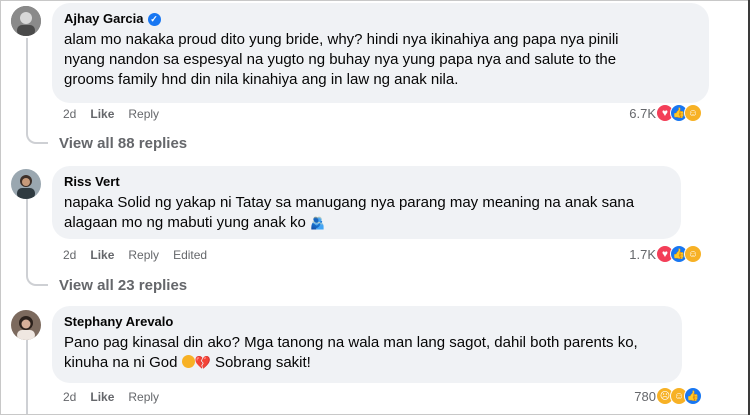  What do you see at coordinates (645, 396) in the screenshot?
I see `reaction-count: 780` at bounding box center [645, 396].